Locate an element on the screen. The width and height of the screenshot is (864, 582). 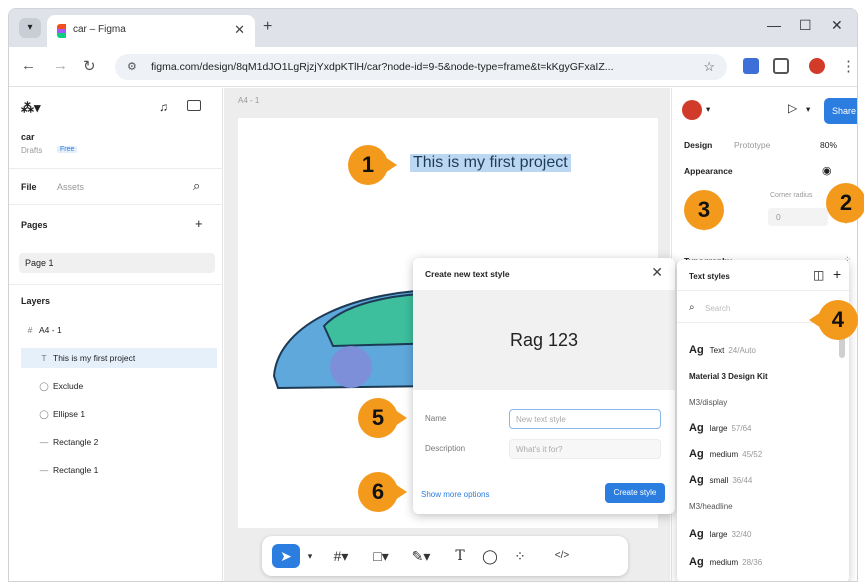
tab-close-icon: ✕ is located at coordinates (239, 30).